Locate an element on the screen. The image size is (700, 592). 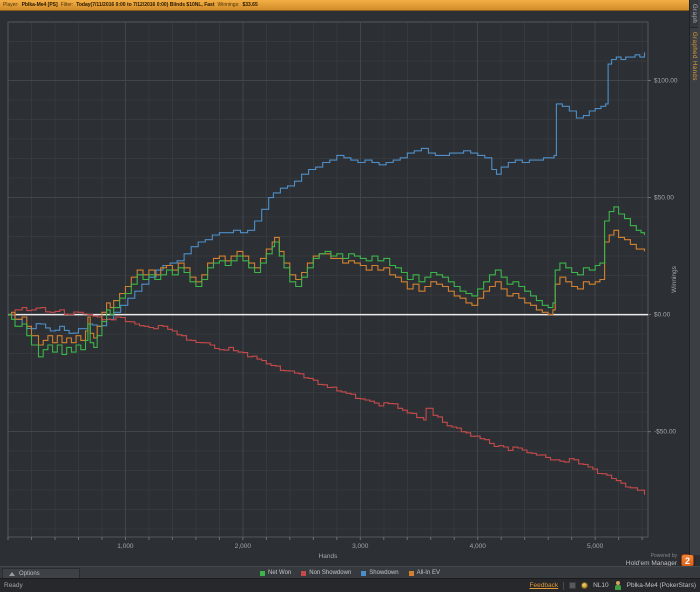
y-tick-label: $50.00 is located at coordinates (664, 198).